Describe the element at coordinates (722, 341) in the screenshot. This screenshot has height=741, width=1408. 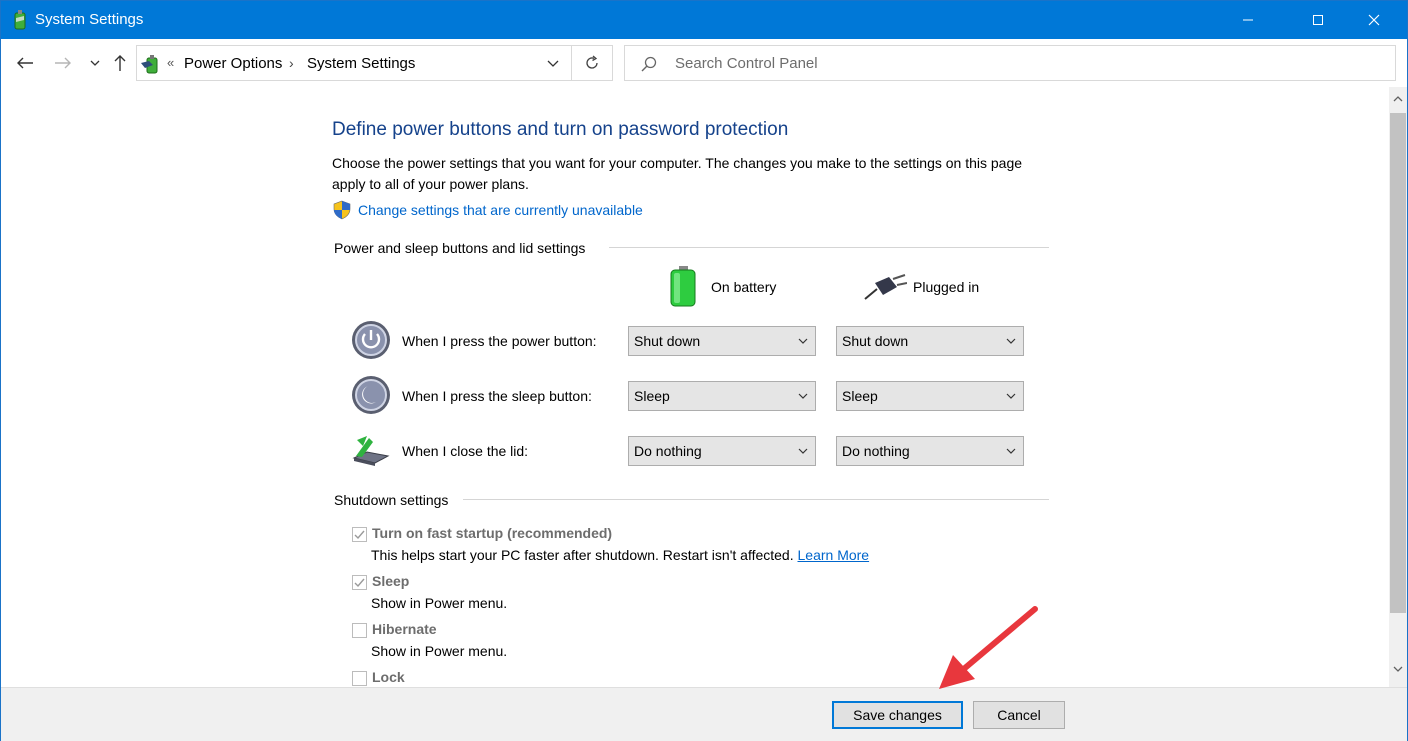
I see `power-button-battery-select: Shut down` at that location.